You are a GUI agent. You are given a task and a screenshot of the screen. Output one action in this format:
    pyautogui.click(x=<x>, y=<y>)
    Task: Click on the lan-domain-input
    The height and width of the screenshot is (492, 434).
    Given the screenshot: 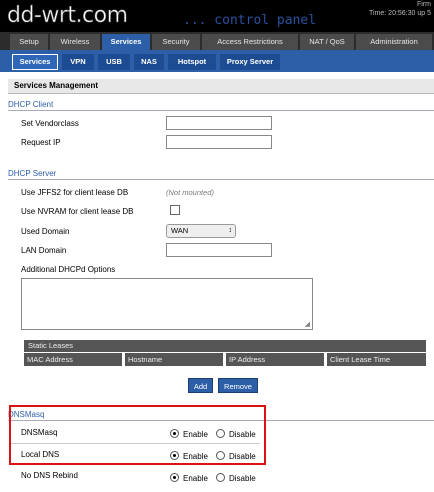 What is the action you would take?
    pyautogui.click(x=219, y=250)
    